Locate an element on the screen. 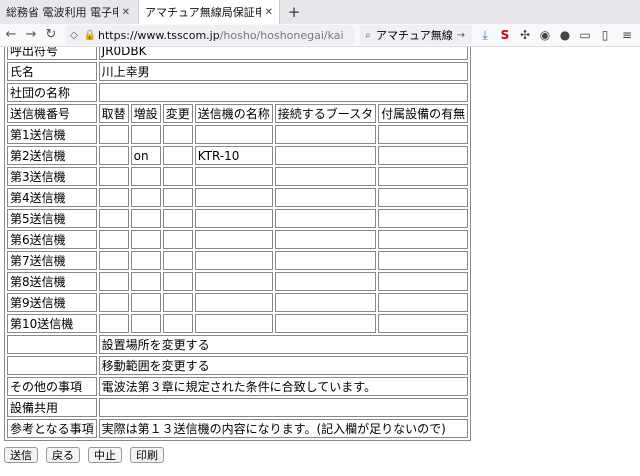 This screenshot has width=640, height=476. tab-amateur-guarantee: アマチュア無線局保証申込み ✕ is located at coordinates (209, 12).